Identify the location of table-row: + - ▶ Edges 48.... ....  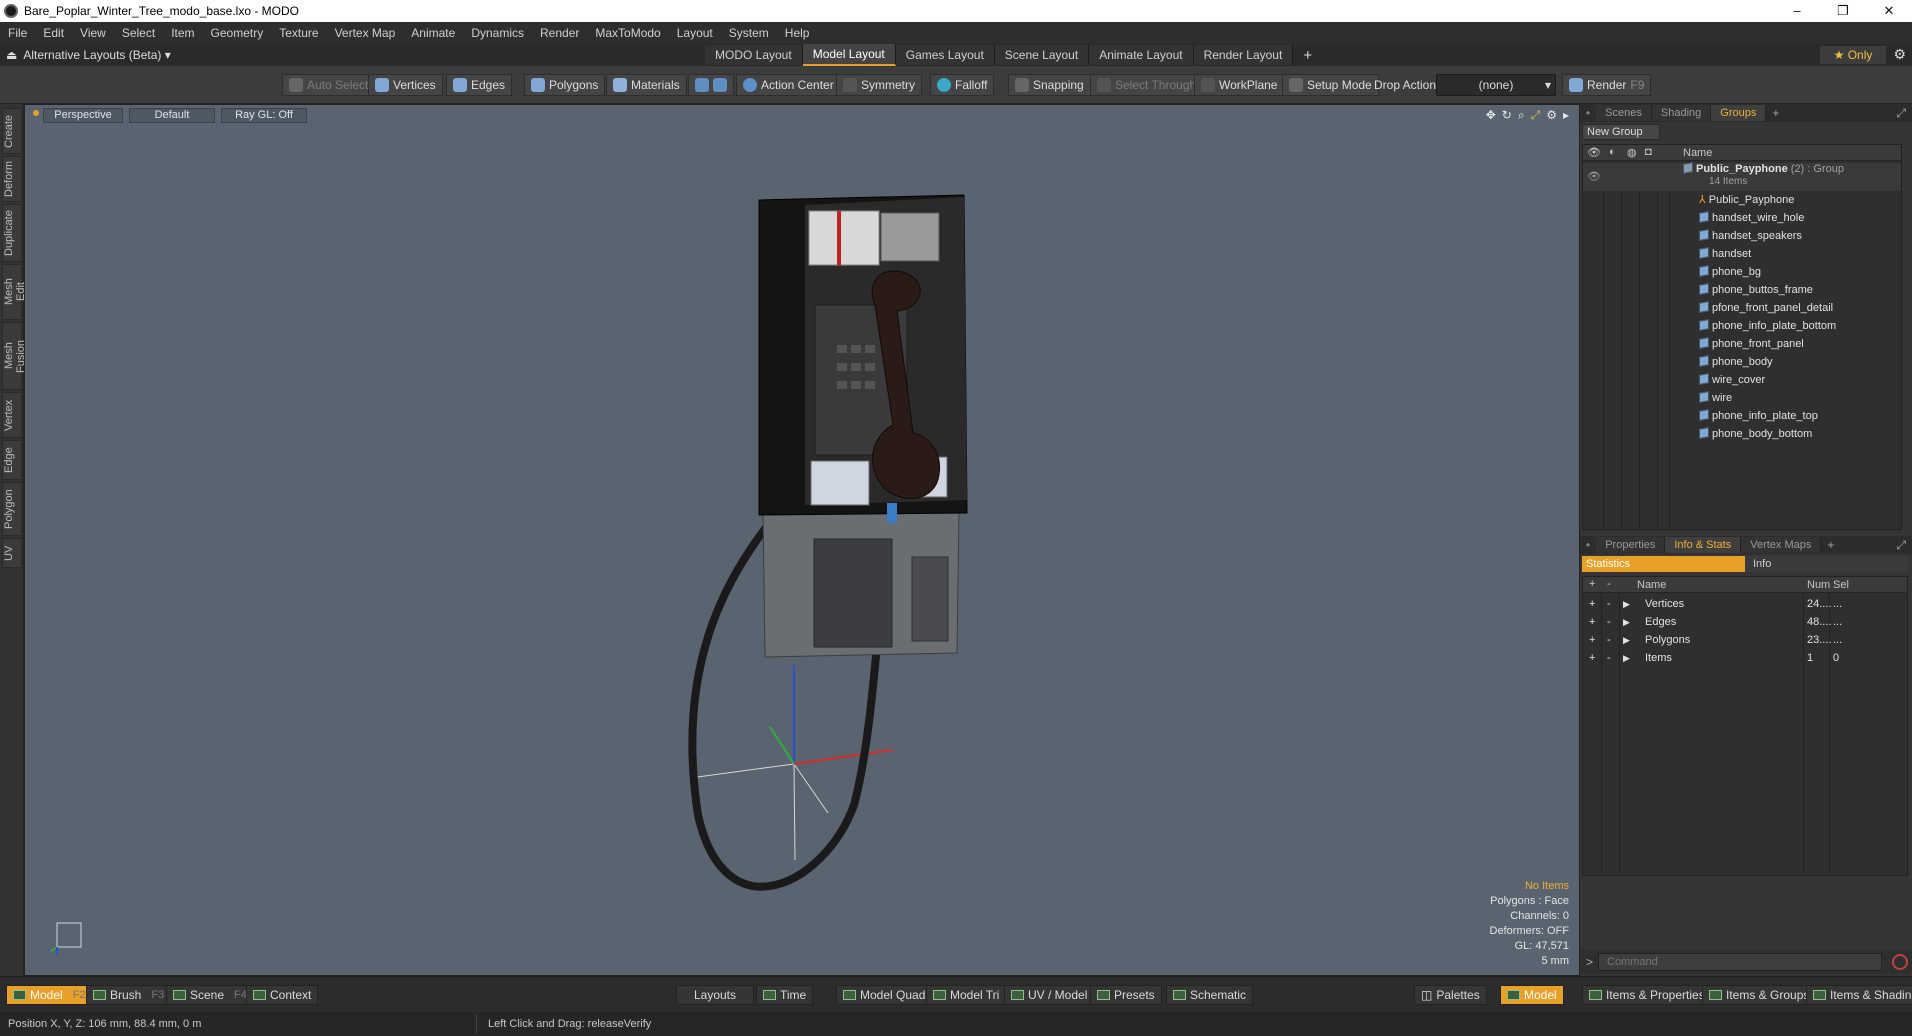
(1745, 622).